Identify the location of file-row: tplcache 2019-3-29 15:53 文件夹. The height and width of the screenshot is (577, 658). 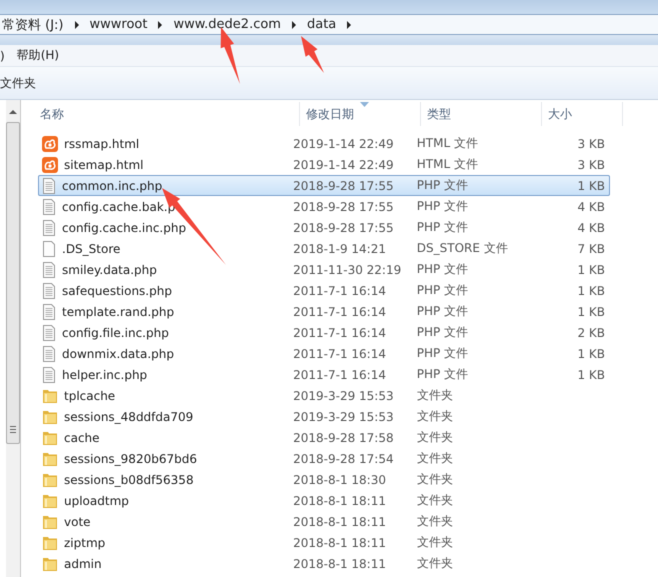
(324, 395).